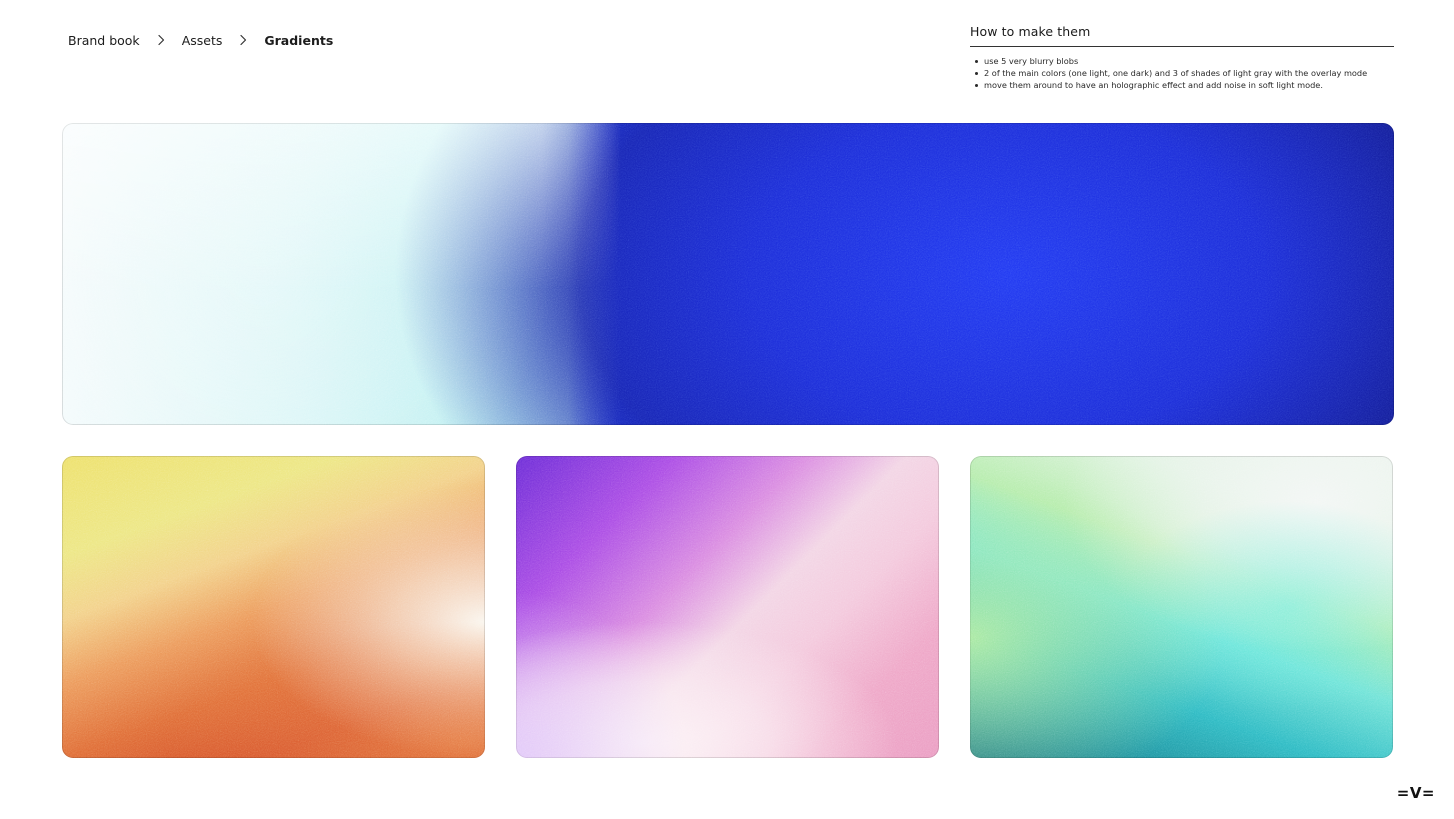 This screenshot has height=819, width=1454. I want to click on gradient-card-green, so click(1181, 607).